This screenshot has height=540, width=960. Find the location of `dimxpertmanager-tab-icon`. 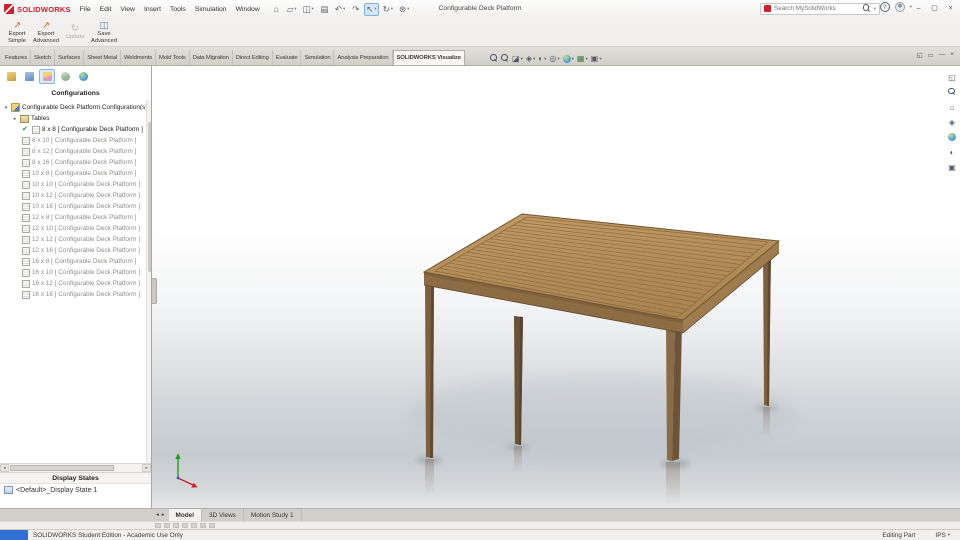

dimxpertmanager-tab-icon is located at coordinates (65, 76).